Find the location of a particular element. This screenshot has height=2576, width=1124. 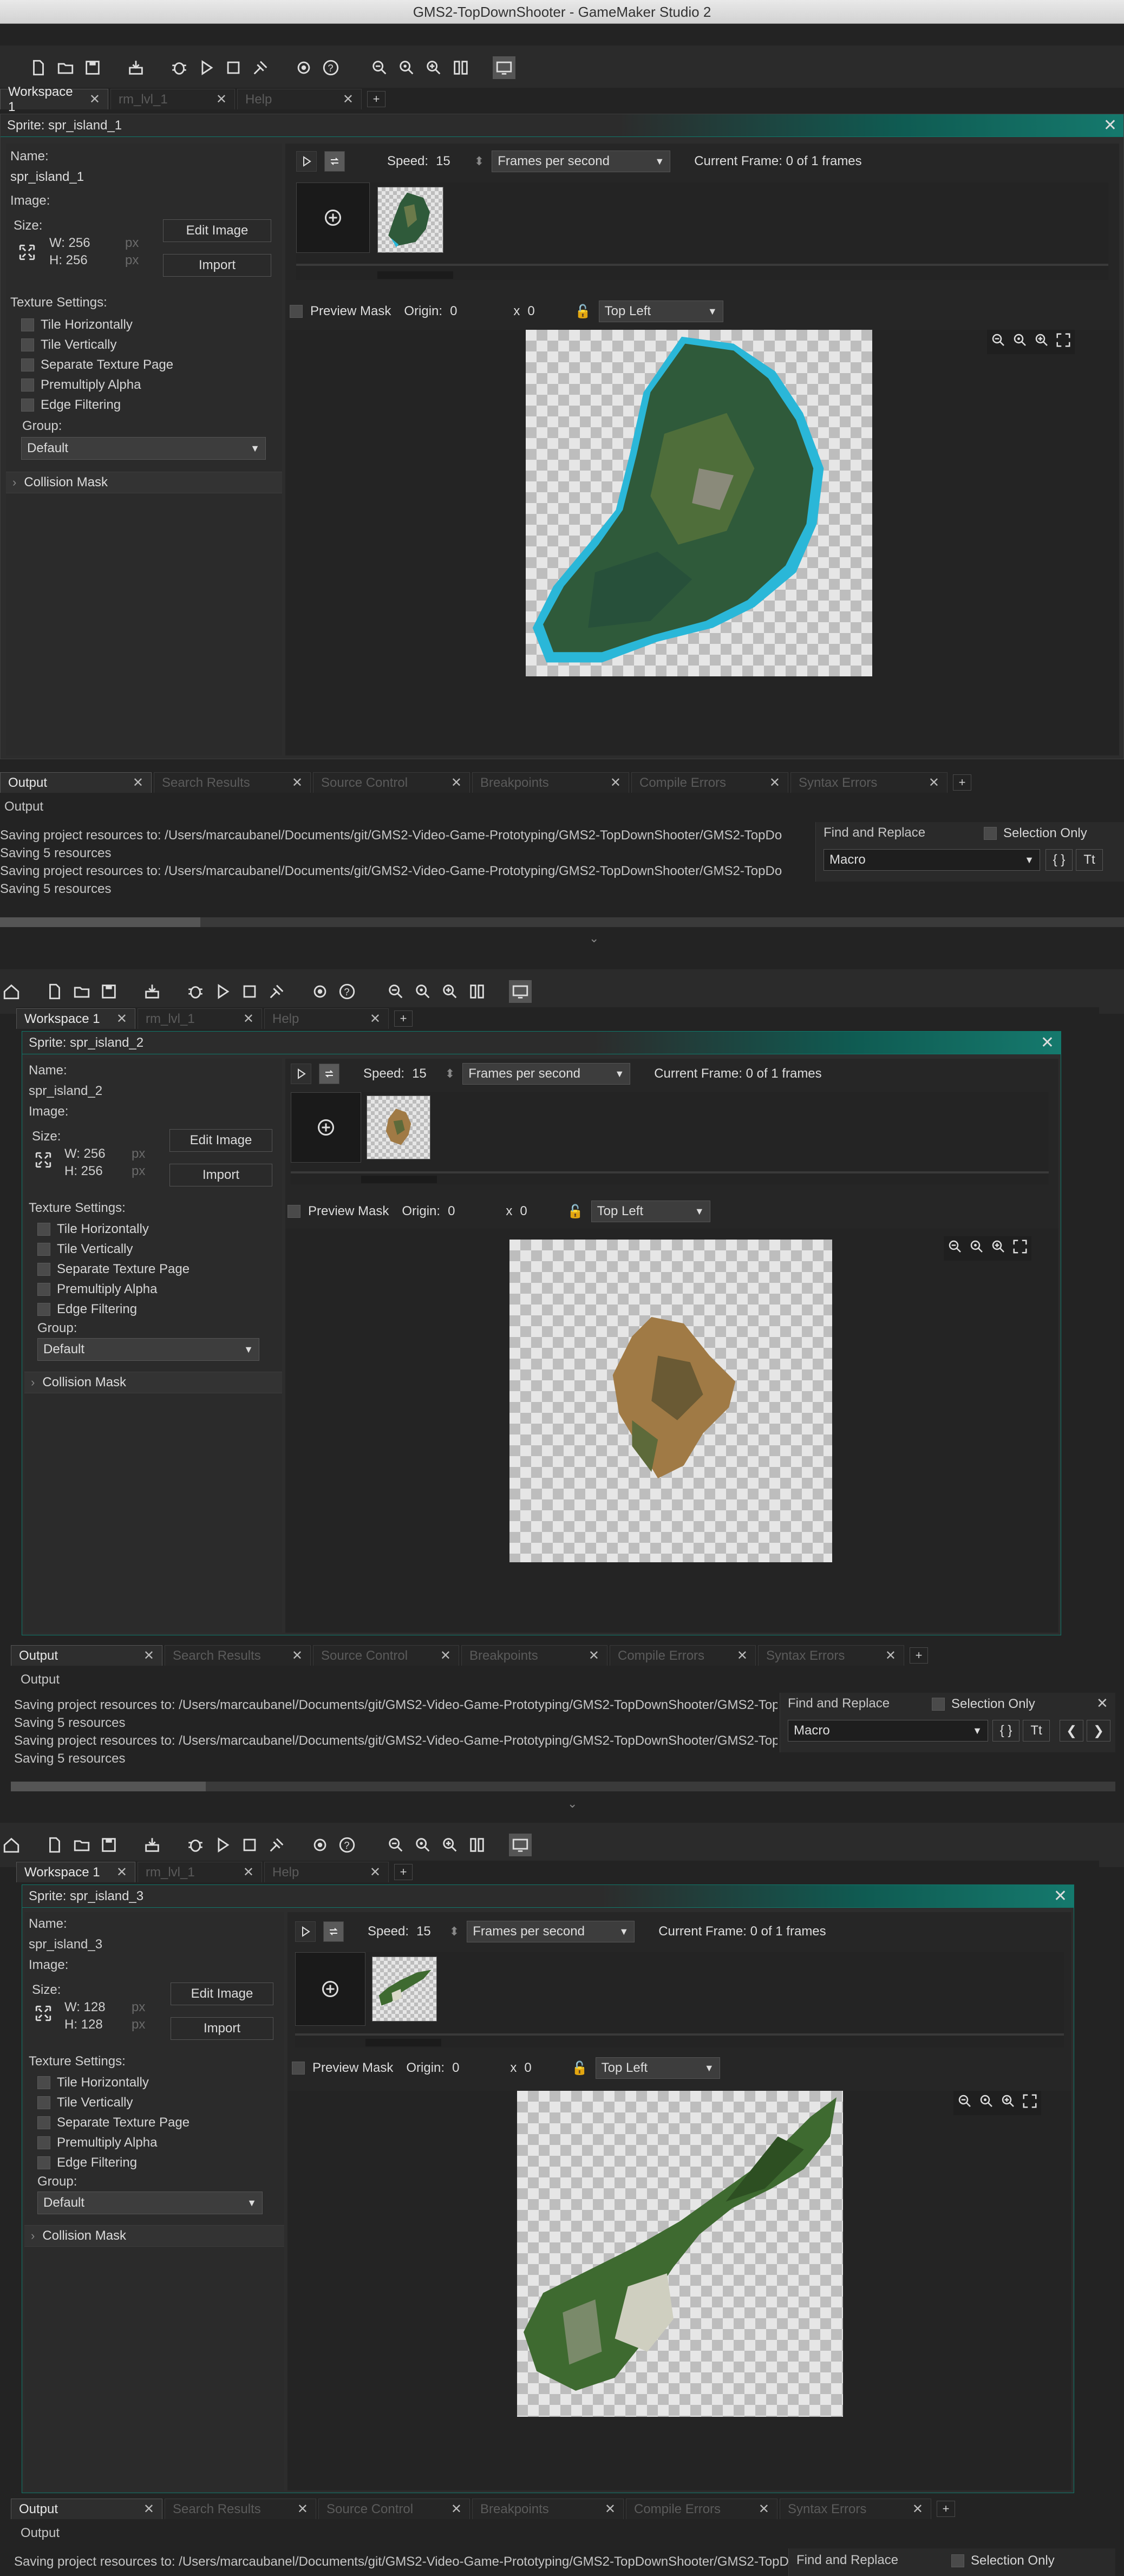

width-value: W: 128 is located at coordinates (85, 2007).